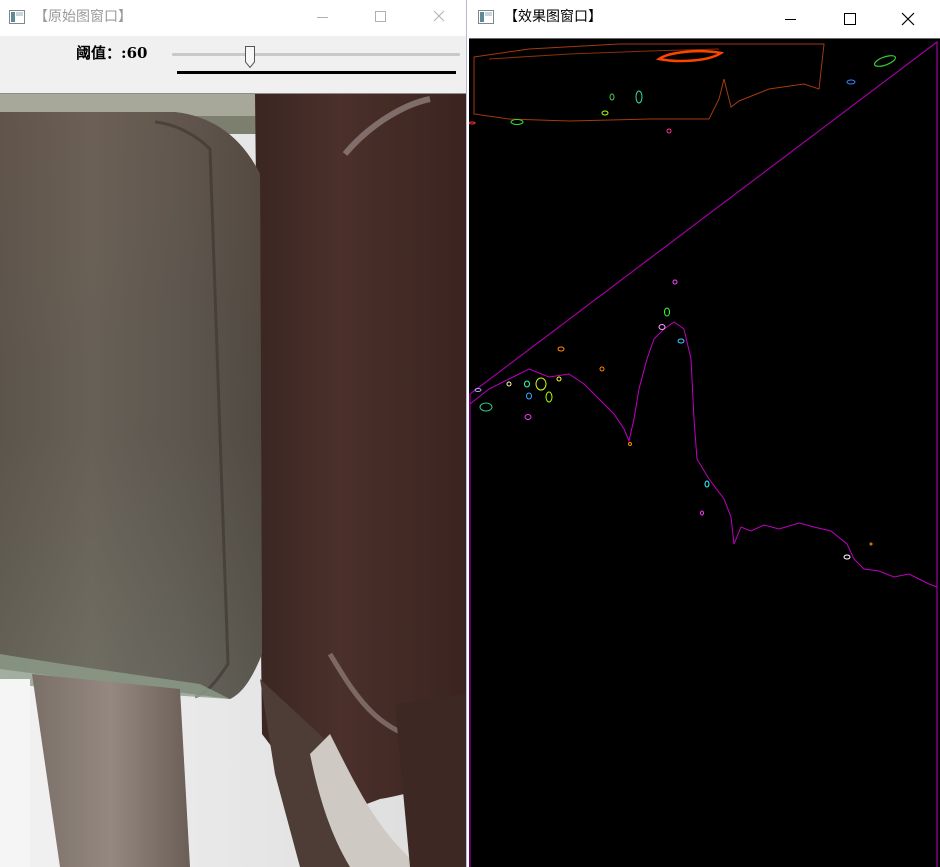 Image resolution: width=940 pixels, height=867 pixels. I want to click on window-title: 【原始图窗口】, so click(83, 17).